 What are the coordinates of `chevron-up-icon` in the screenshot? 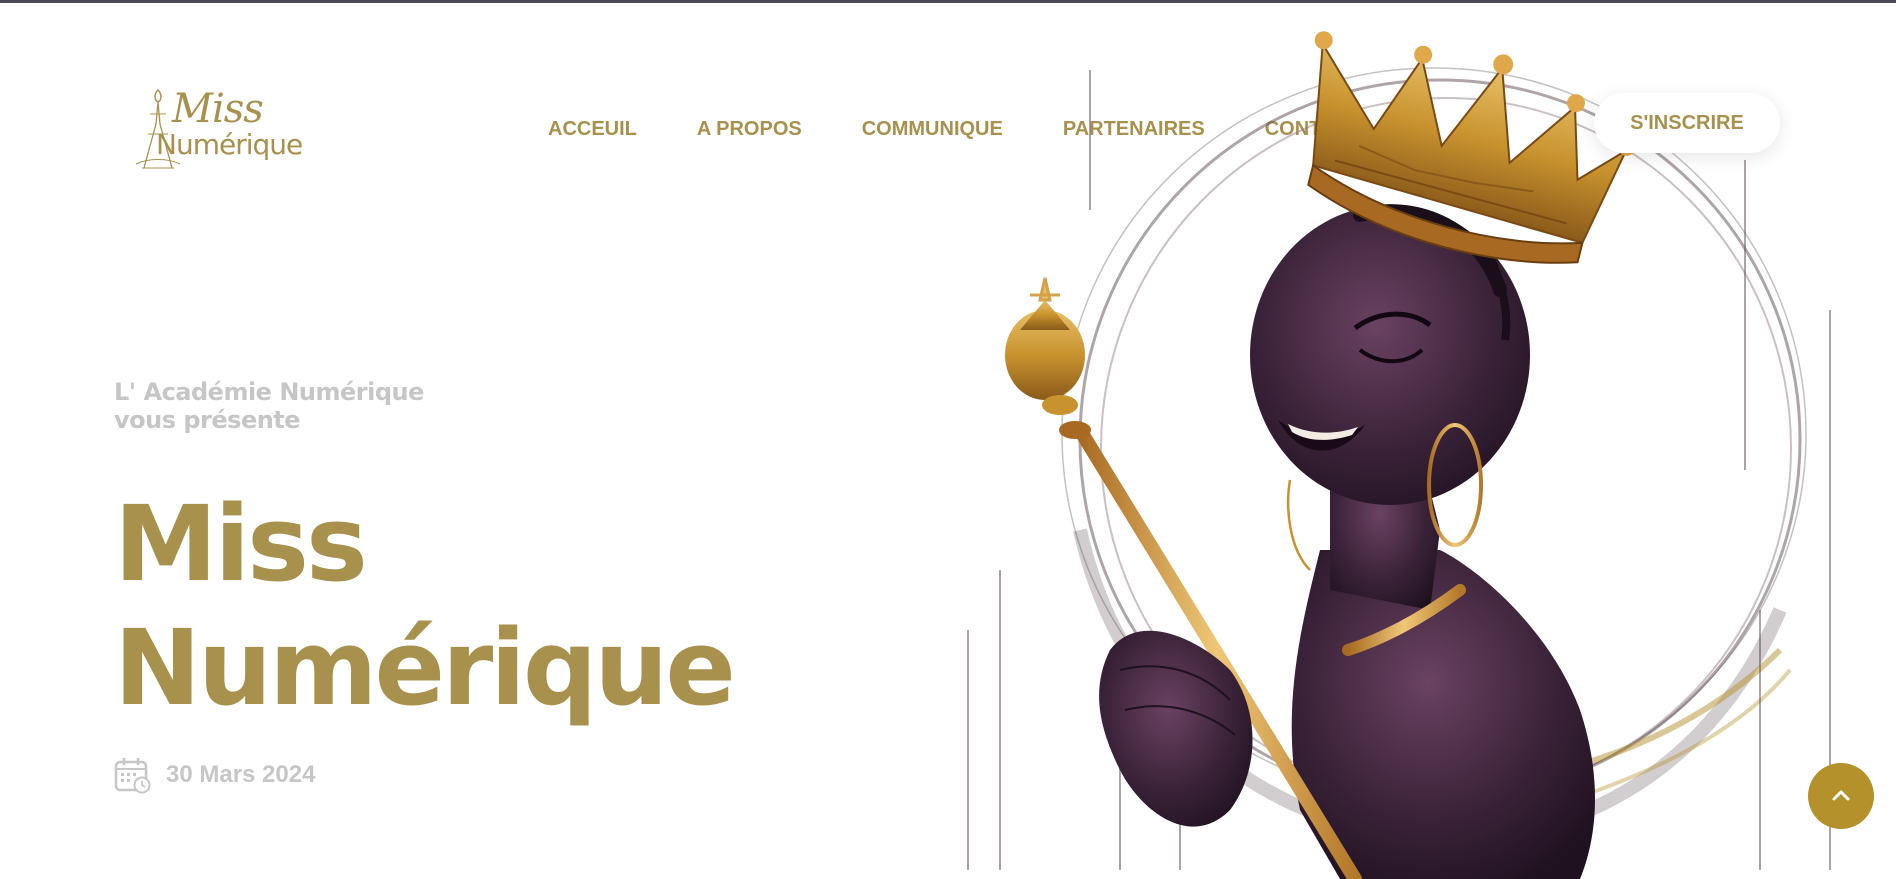 It's located at (1841, 795).